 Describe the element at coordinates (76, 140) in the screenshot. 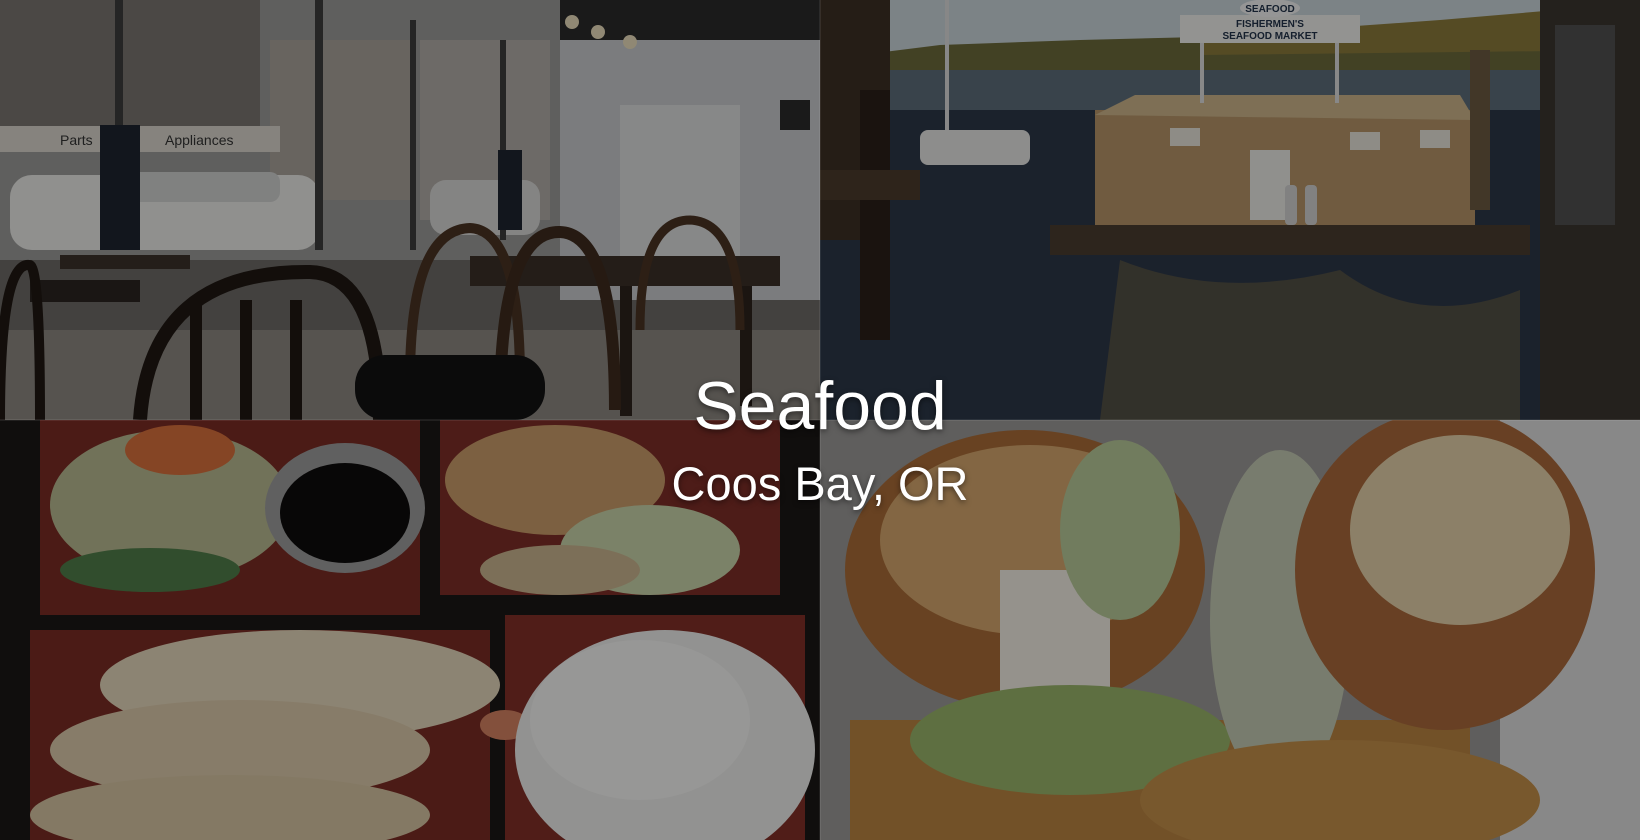

I see `parts-sign: Parts` at that location.